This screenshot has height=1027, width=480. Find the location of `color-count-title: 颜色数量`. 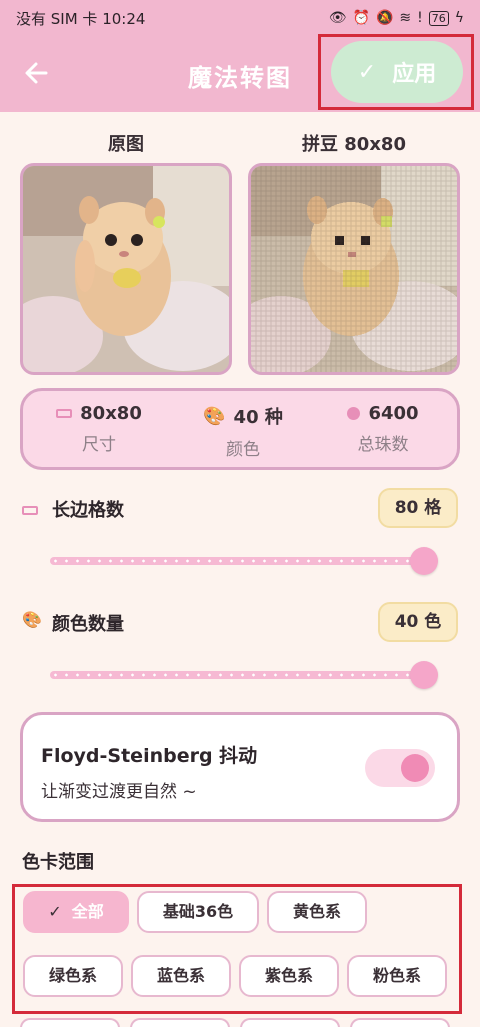

color-count-title: 颜色数量 is located at coordinates (88, 624).